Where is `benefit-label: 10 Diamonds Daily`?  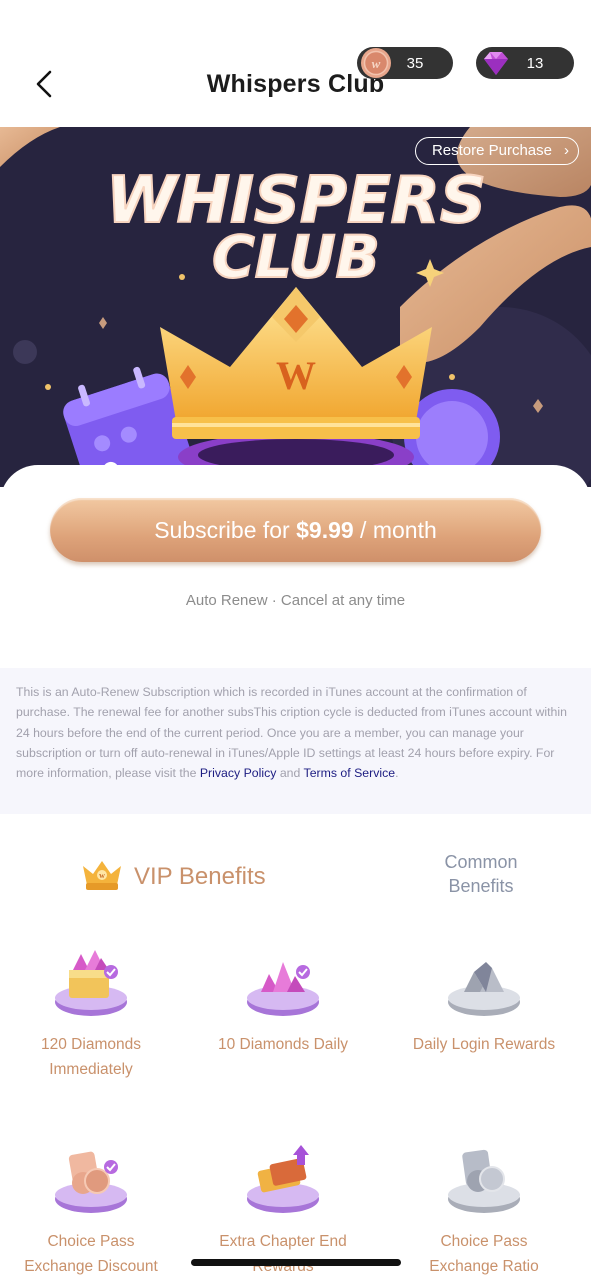 benefit-label: 10 Diamonds Daily is located at coordinates (283, 1044).